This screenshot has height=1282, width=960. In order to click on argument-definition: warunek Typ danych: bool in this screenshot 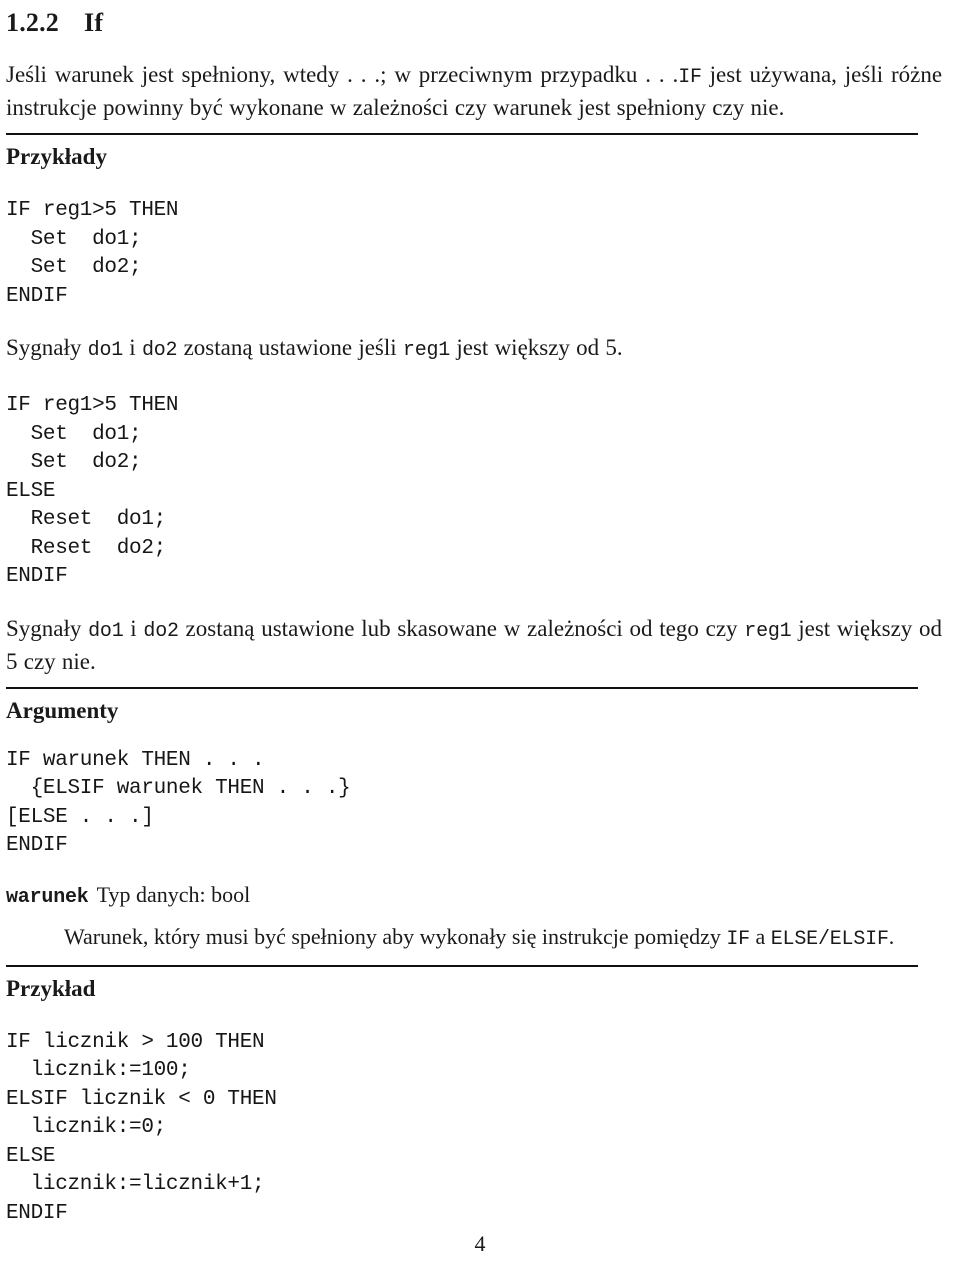, I will do `click(474, 896)`.